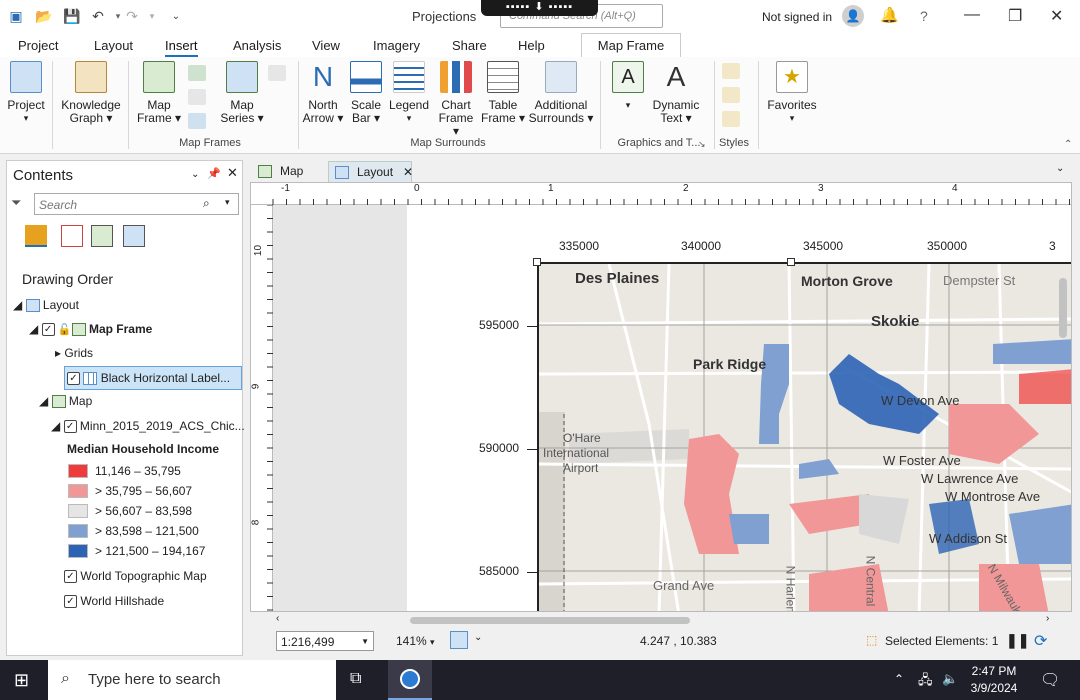 This screenshot has width=1080, height=700. I want to click on style-point-icon, so click(731, 71).